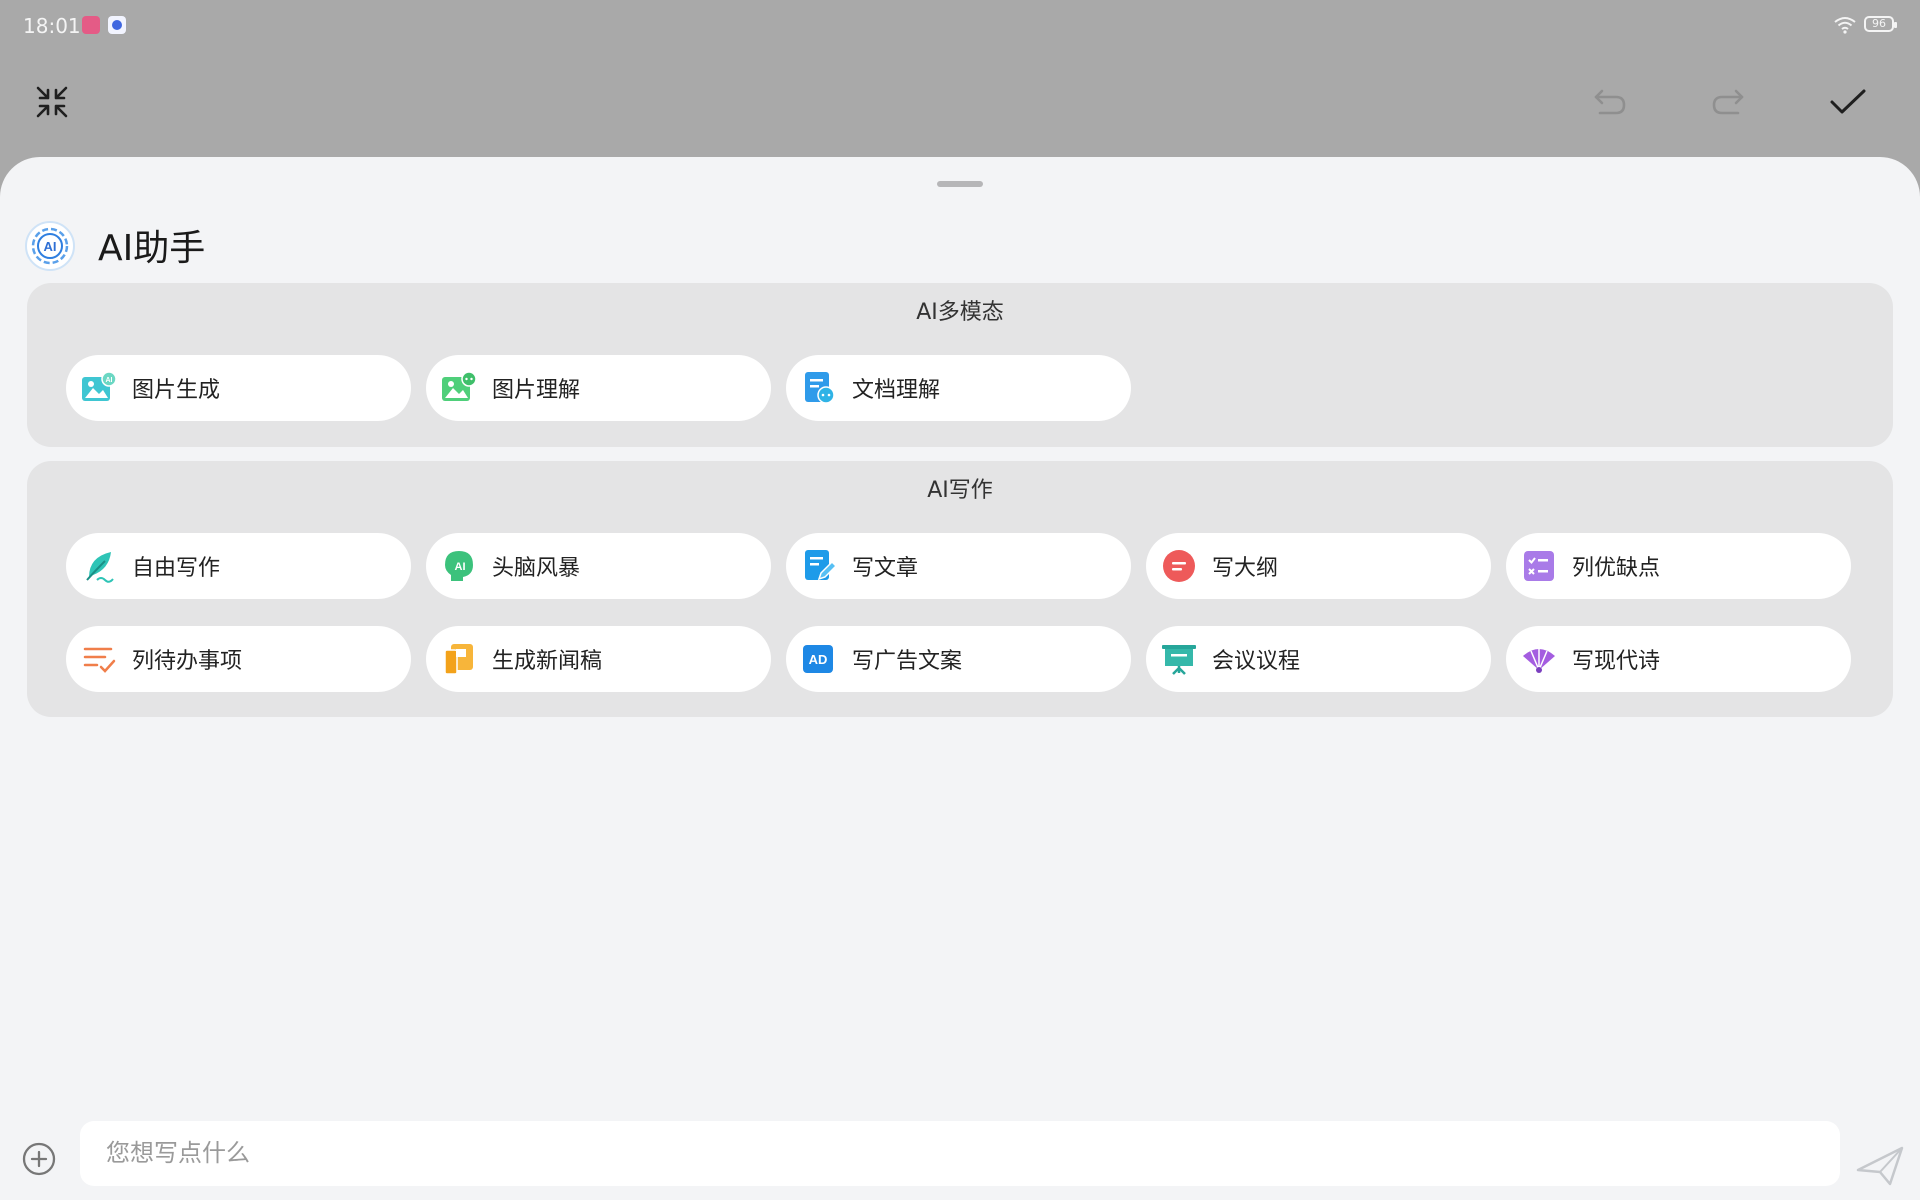 The height and width of the screenshot is (1200, 1920). Describe the element at coordinates (99, 659) in the screenshot. I see `todo-list-icon` at that location.